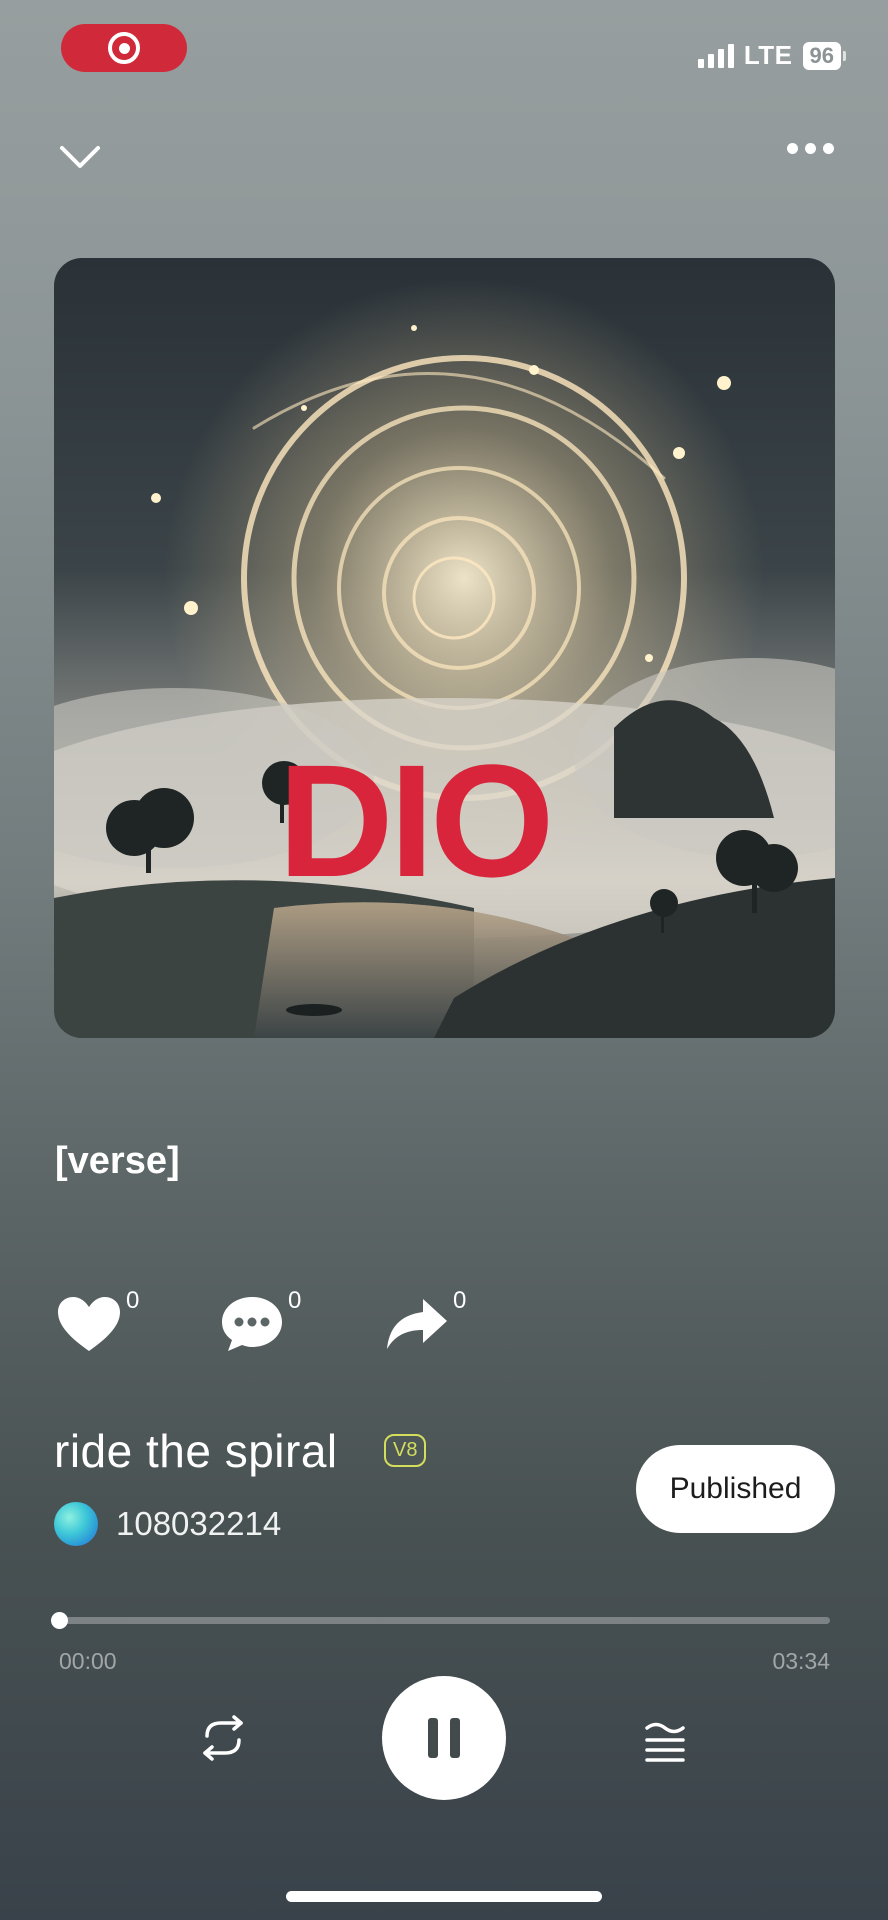 This screenshot has height=1920, width=888. Describe the element at coordinates (444, 1738) in the screenshot. I see `pause-button` at that location.